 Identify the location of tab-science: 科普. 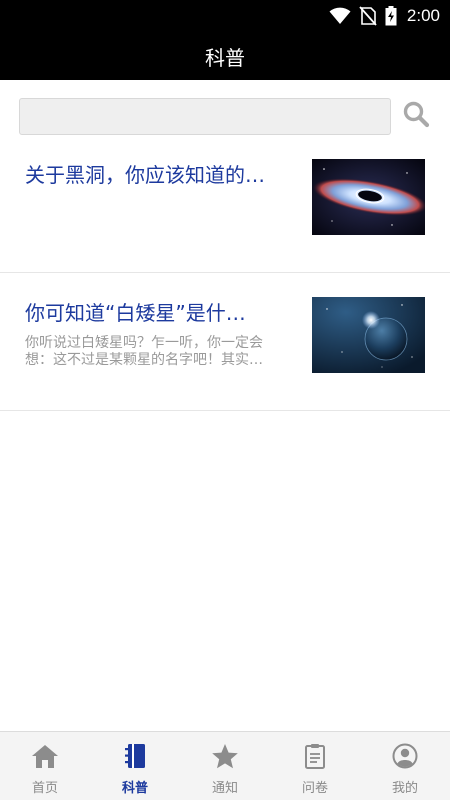
(135, 766).